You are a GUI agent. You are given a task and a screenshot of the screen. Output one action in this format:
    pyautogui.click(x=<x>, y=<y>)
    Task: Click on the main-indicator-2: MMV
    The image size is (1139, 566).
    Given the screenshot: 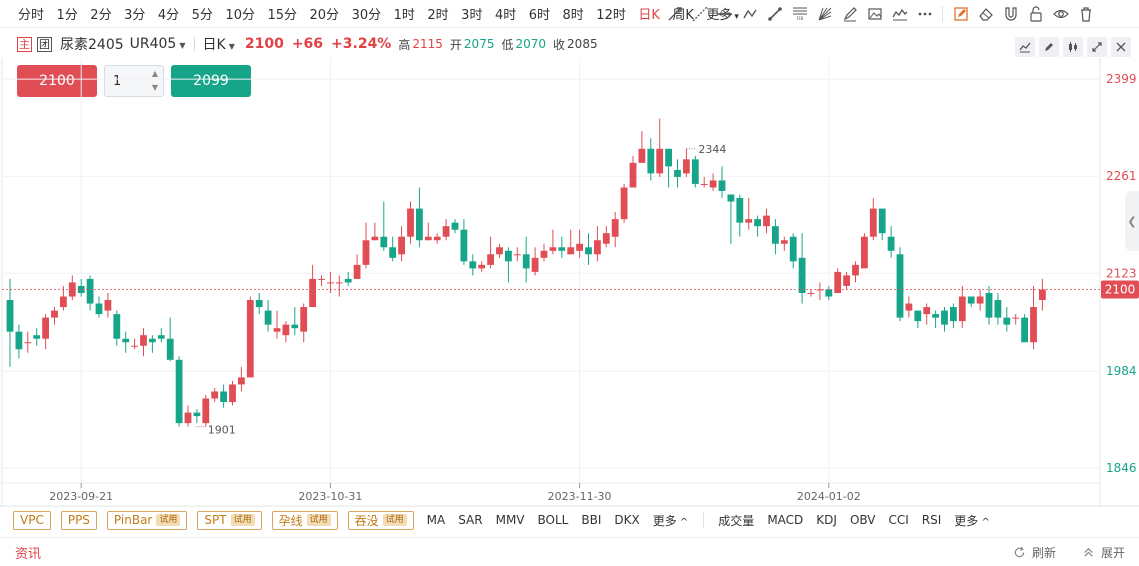 What is the action you would take?
    pyautogui.click(x=510, y=520)
    